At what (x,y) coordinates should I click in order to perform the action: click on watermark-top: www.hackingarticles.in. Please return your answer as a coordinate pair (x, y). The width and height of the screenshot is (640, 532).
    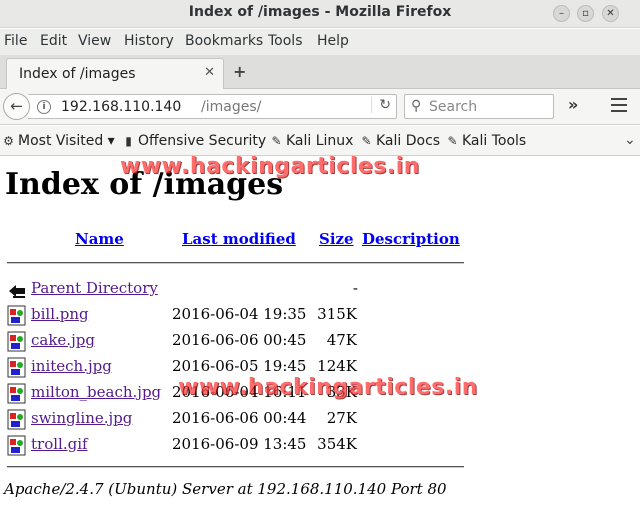
    Looking at the image, I should click on (270, 166).